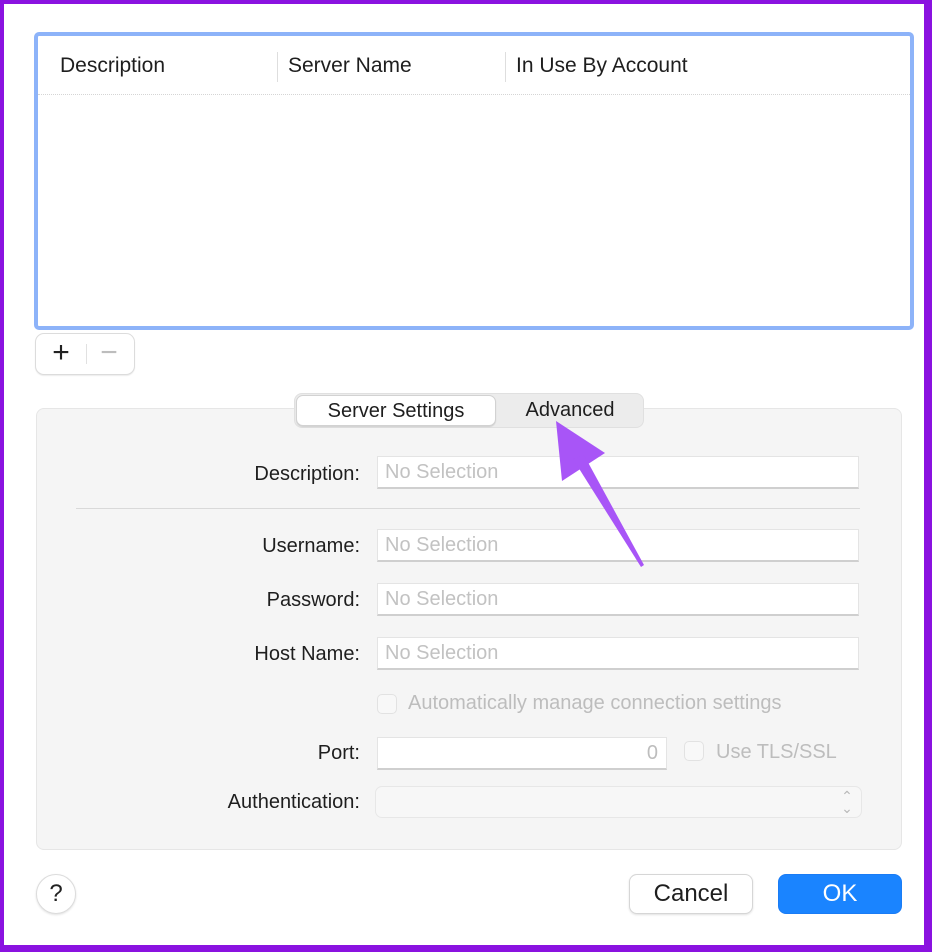  I want to click on help-button: ?, so click(56, 894).